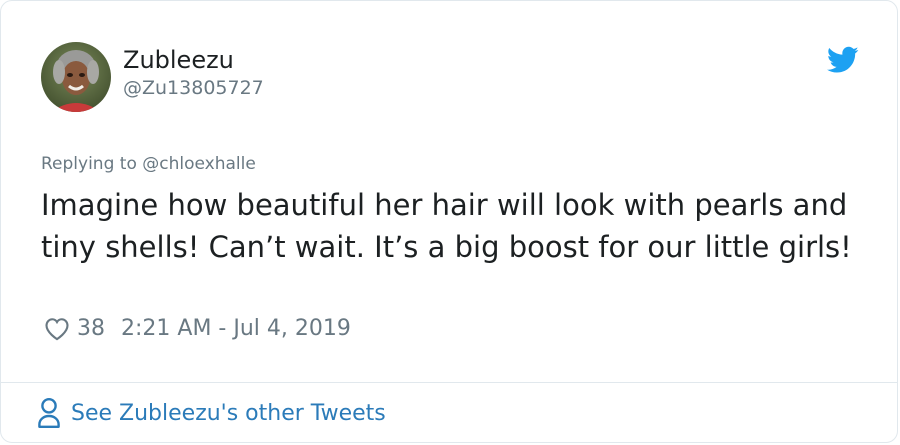 The height and width of the screenshot is (445, 900). Describe the element at coordinates (57, 328) in the screenshot. I see `heart-icon` at that location.